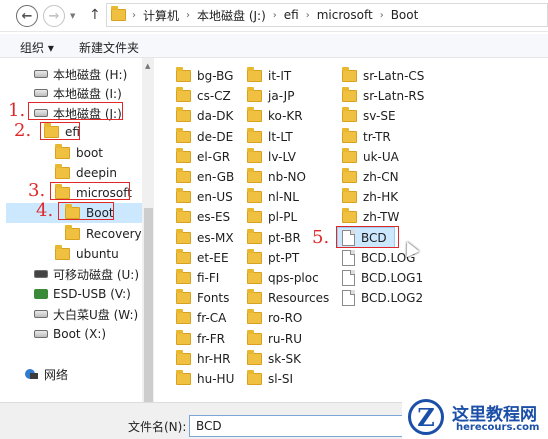 The width and height of the screenshot is (548, 439). Describe the element at coordinates (95, 15) in the screenshot. I see `up-button: ↑` at that location.